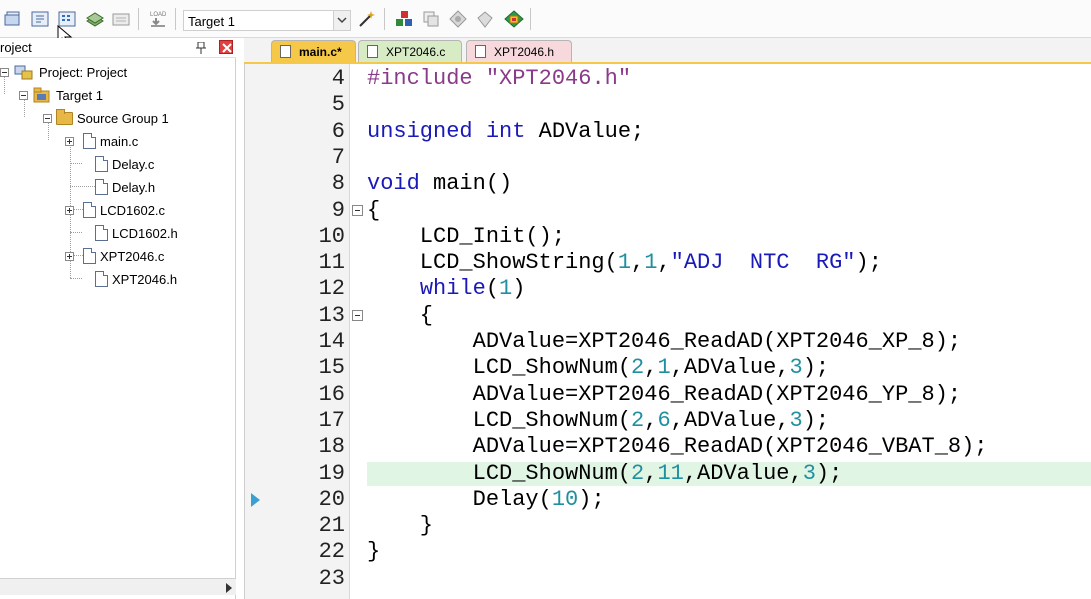 Image resolution: width=1091 pixels, height=599 pixels. I want to click on pack-installer-icon, so click(458, 19).